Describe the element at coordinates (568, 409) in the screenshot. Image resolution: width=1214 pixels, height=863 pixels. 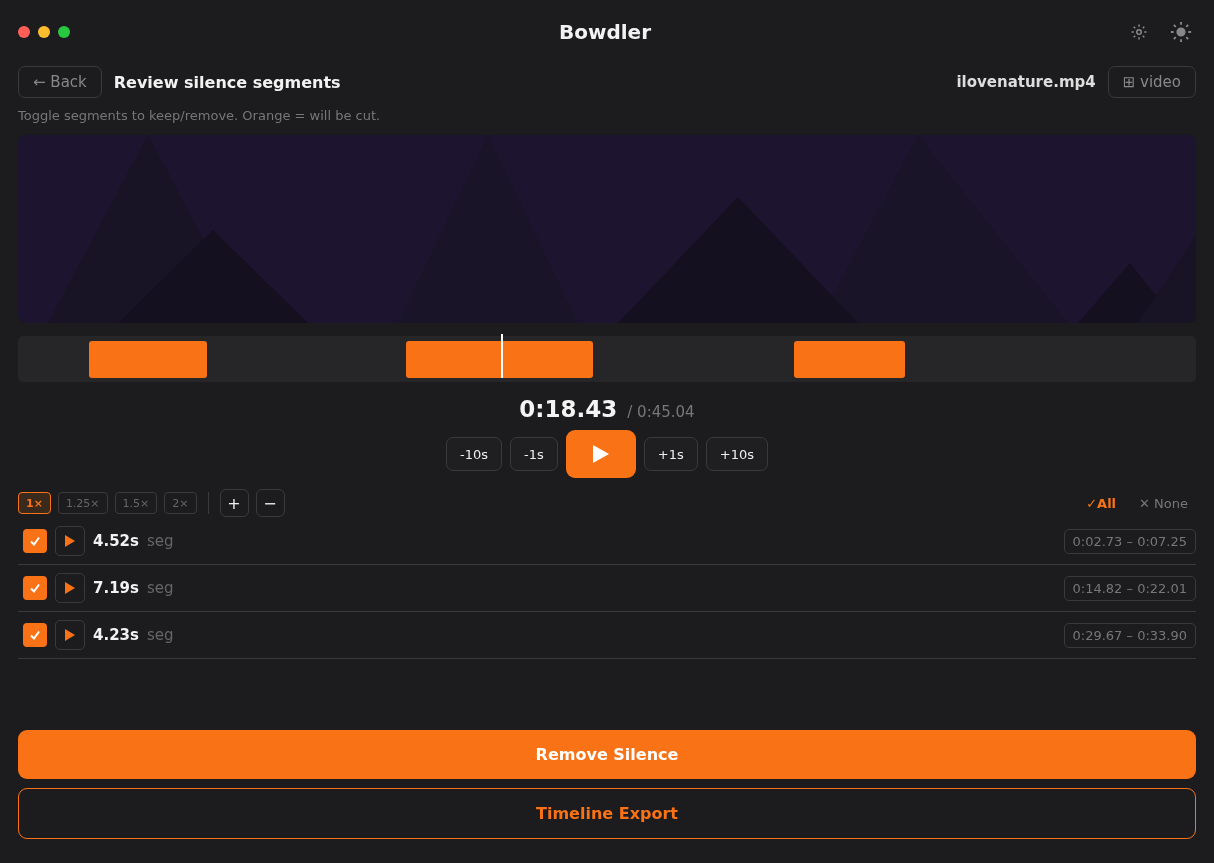
I see `current-time: 0:18.43` at that location.